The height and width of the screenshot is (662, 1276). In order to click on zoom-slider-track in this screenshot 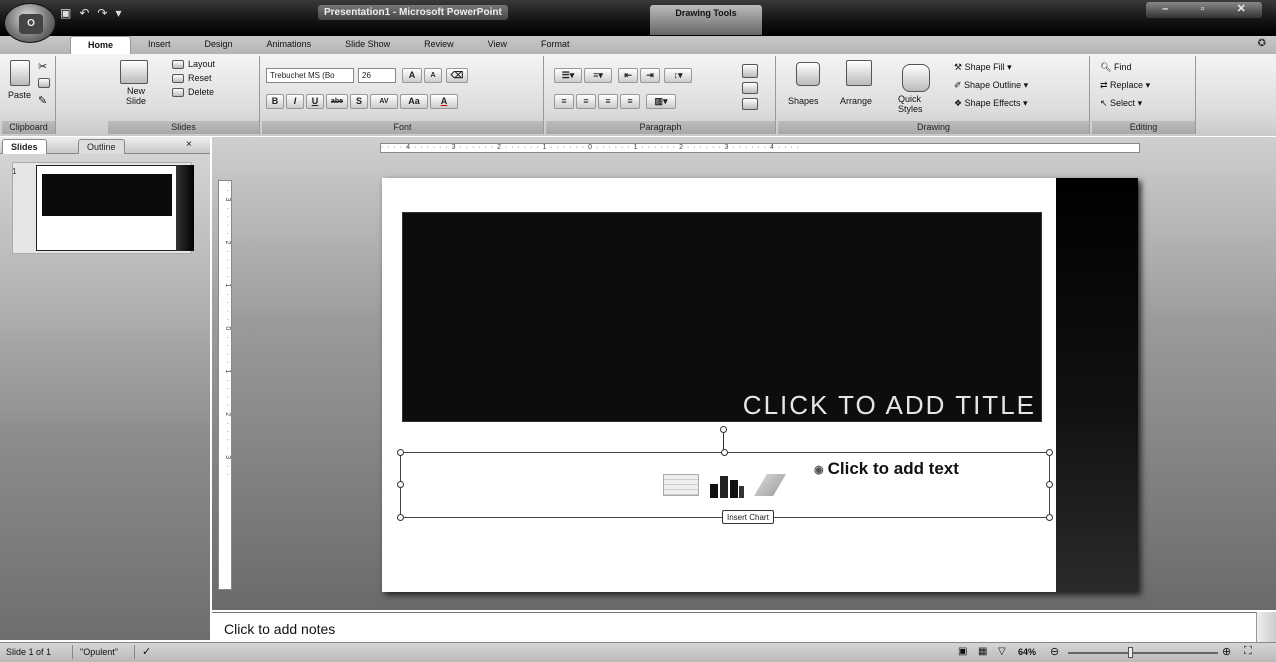, I will do `click(1143, 653)`.